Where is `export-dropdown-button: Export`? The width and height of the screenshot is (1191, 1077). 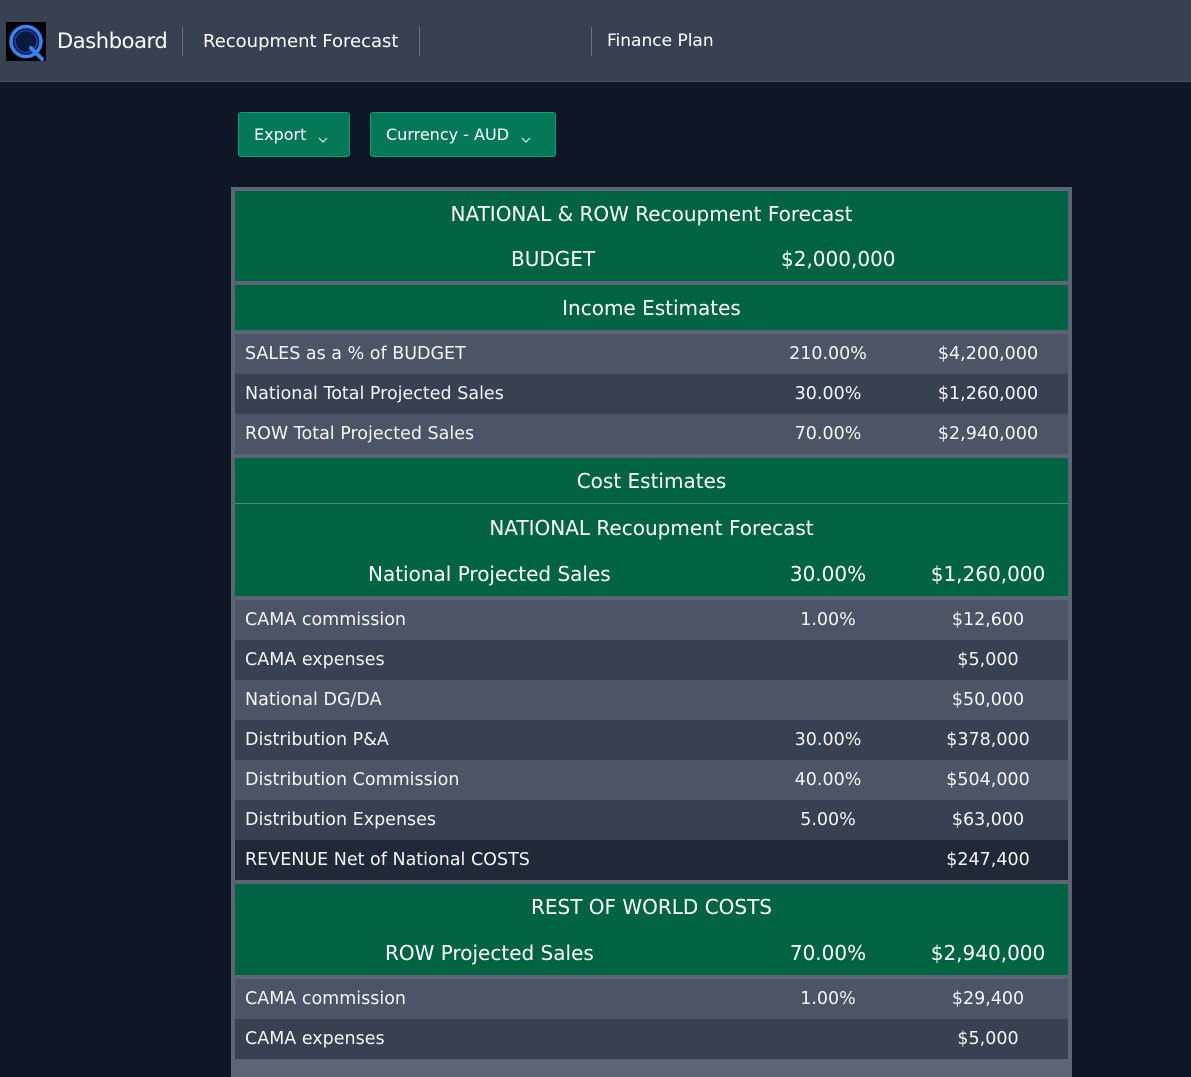
export-dropdown-button: Export is located at coordinates (294, 134).